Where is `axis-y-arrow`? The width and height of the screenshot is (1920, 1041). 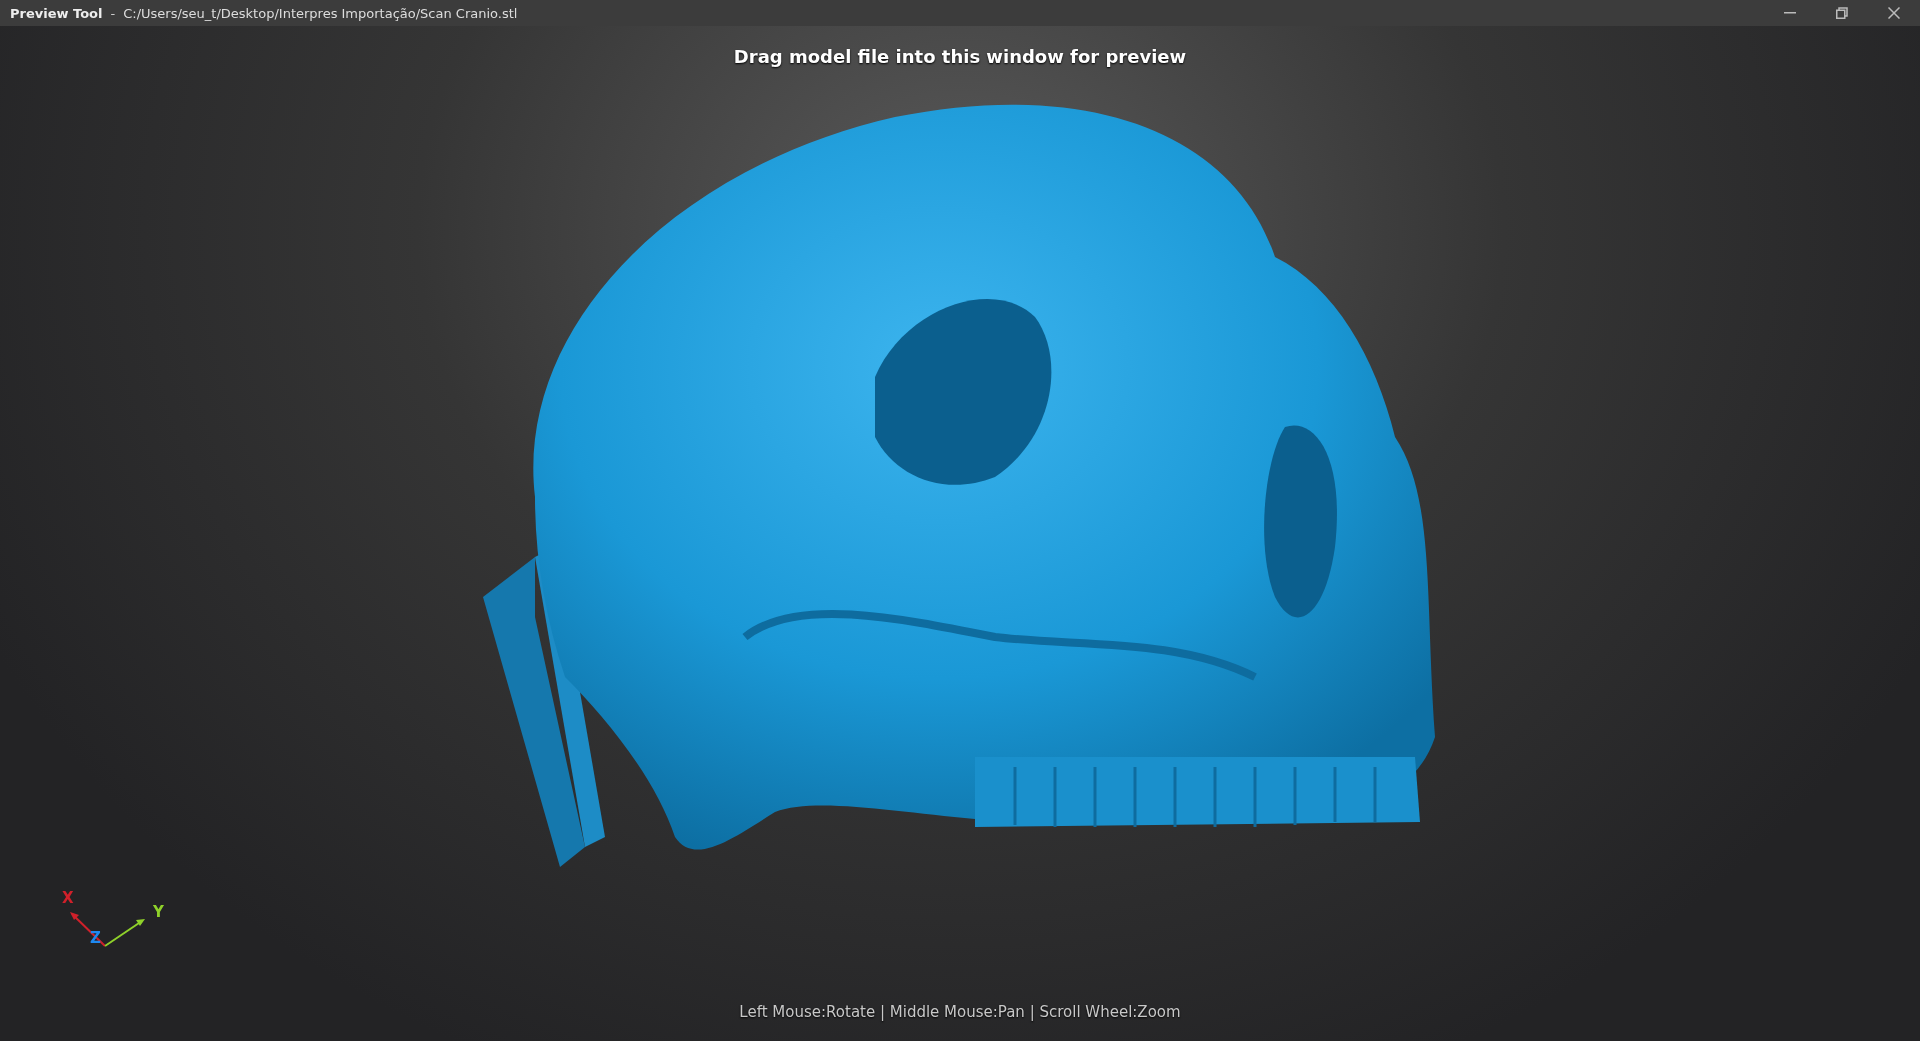
axis-y-arrow is located at coordinates (124, 933).